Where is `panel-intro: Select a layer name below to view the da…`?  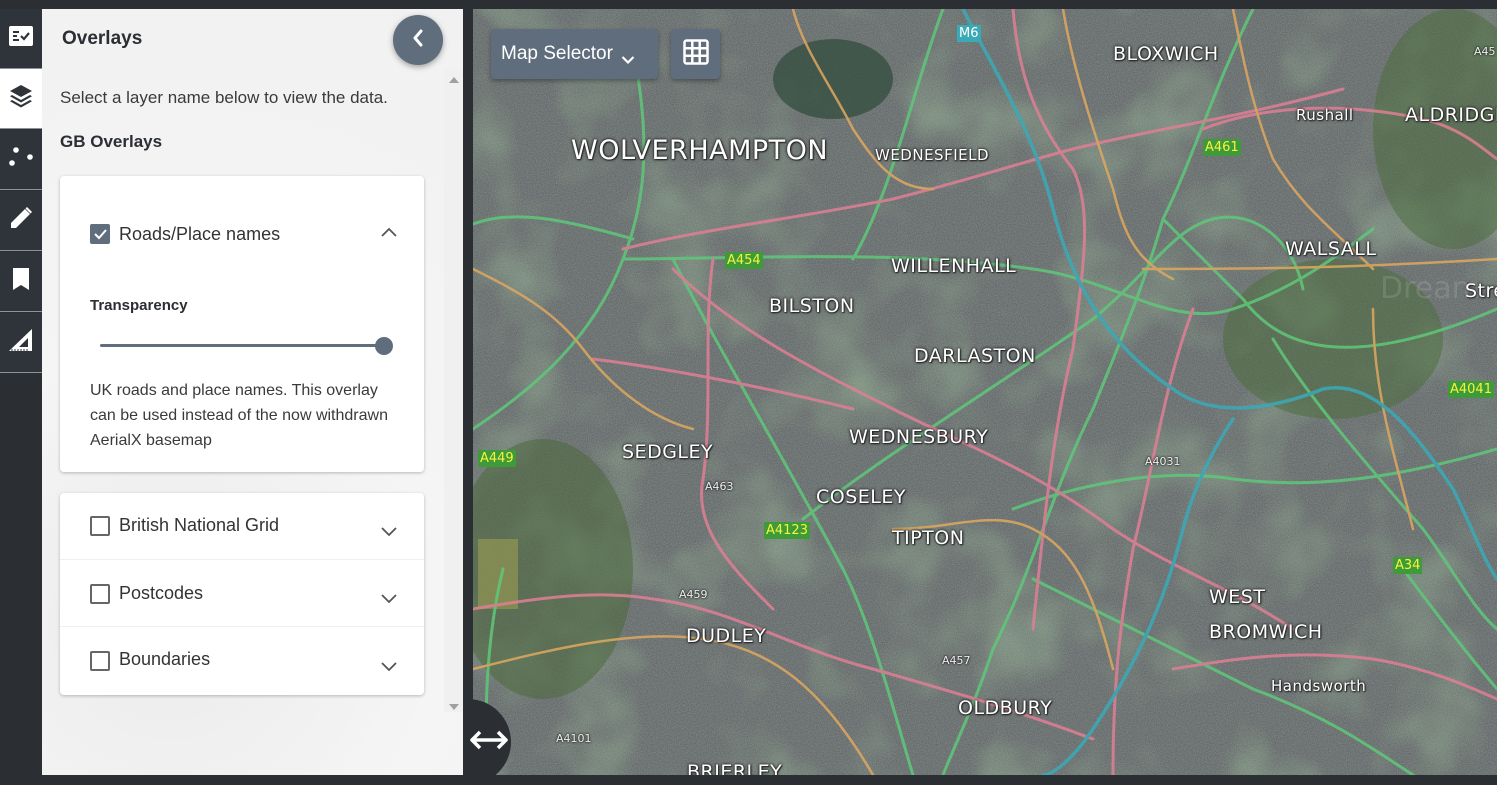
panel-intro: Select a layer name below to view the da… is located at coordinates (224, 97).